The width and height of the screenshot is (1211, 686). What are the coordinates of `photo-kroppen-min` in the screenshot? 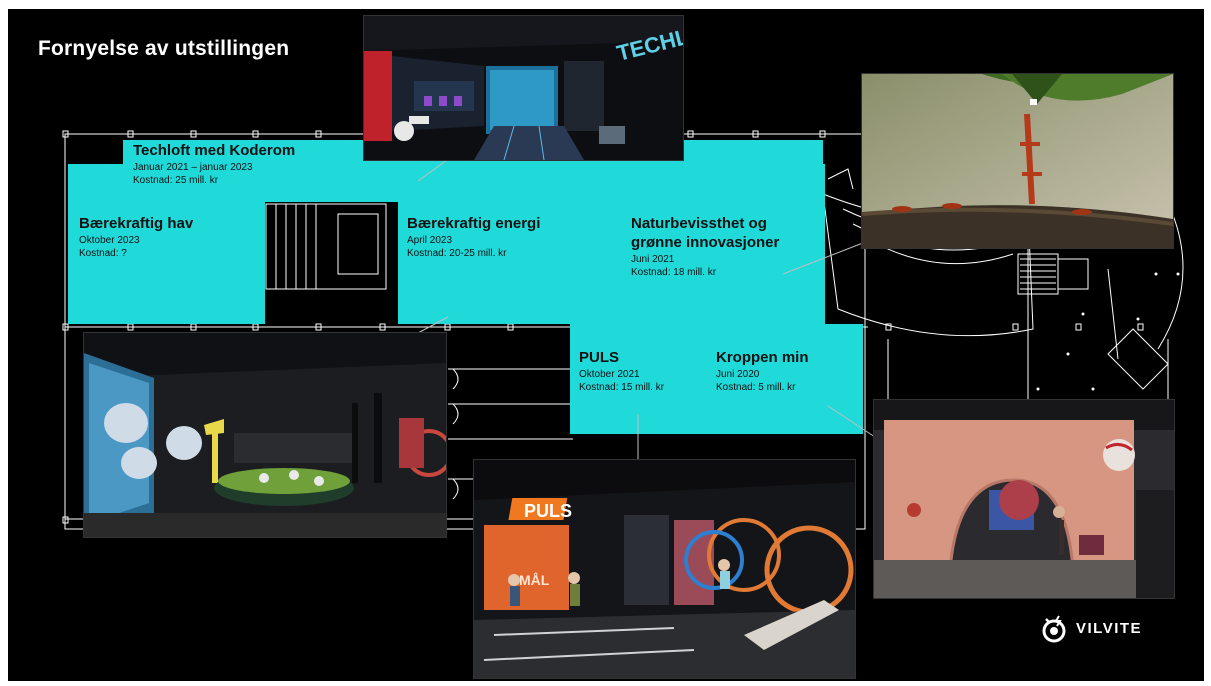 It's located at (1024, 499).